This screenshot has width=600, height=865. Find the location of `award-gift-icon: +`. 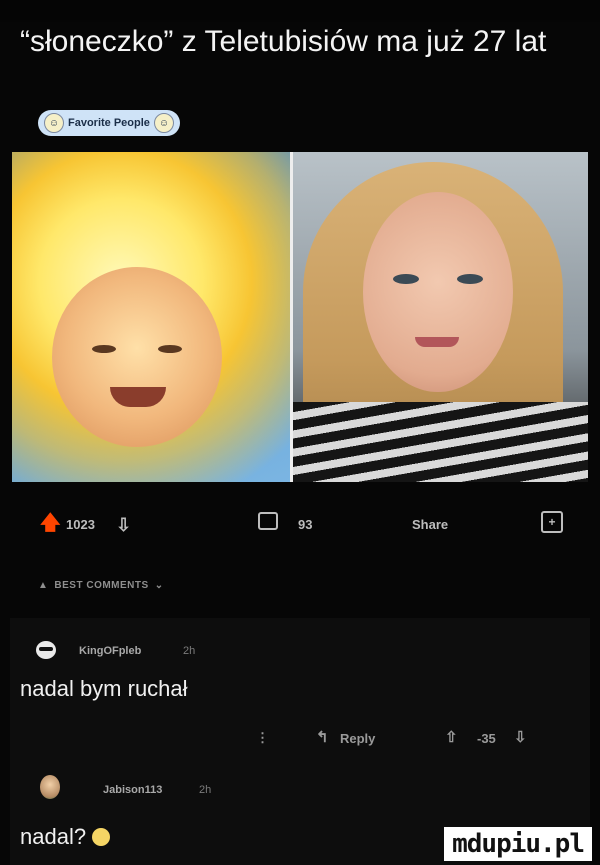

award-gift-icon: + is located at coordinates (552, 522).